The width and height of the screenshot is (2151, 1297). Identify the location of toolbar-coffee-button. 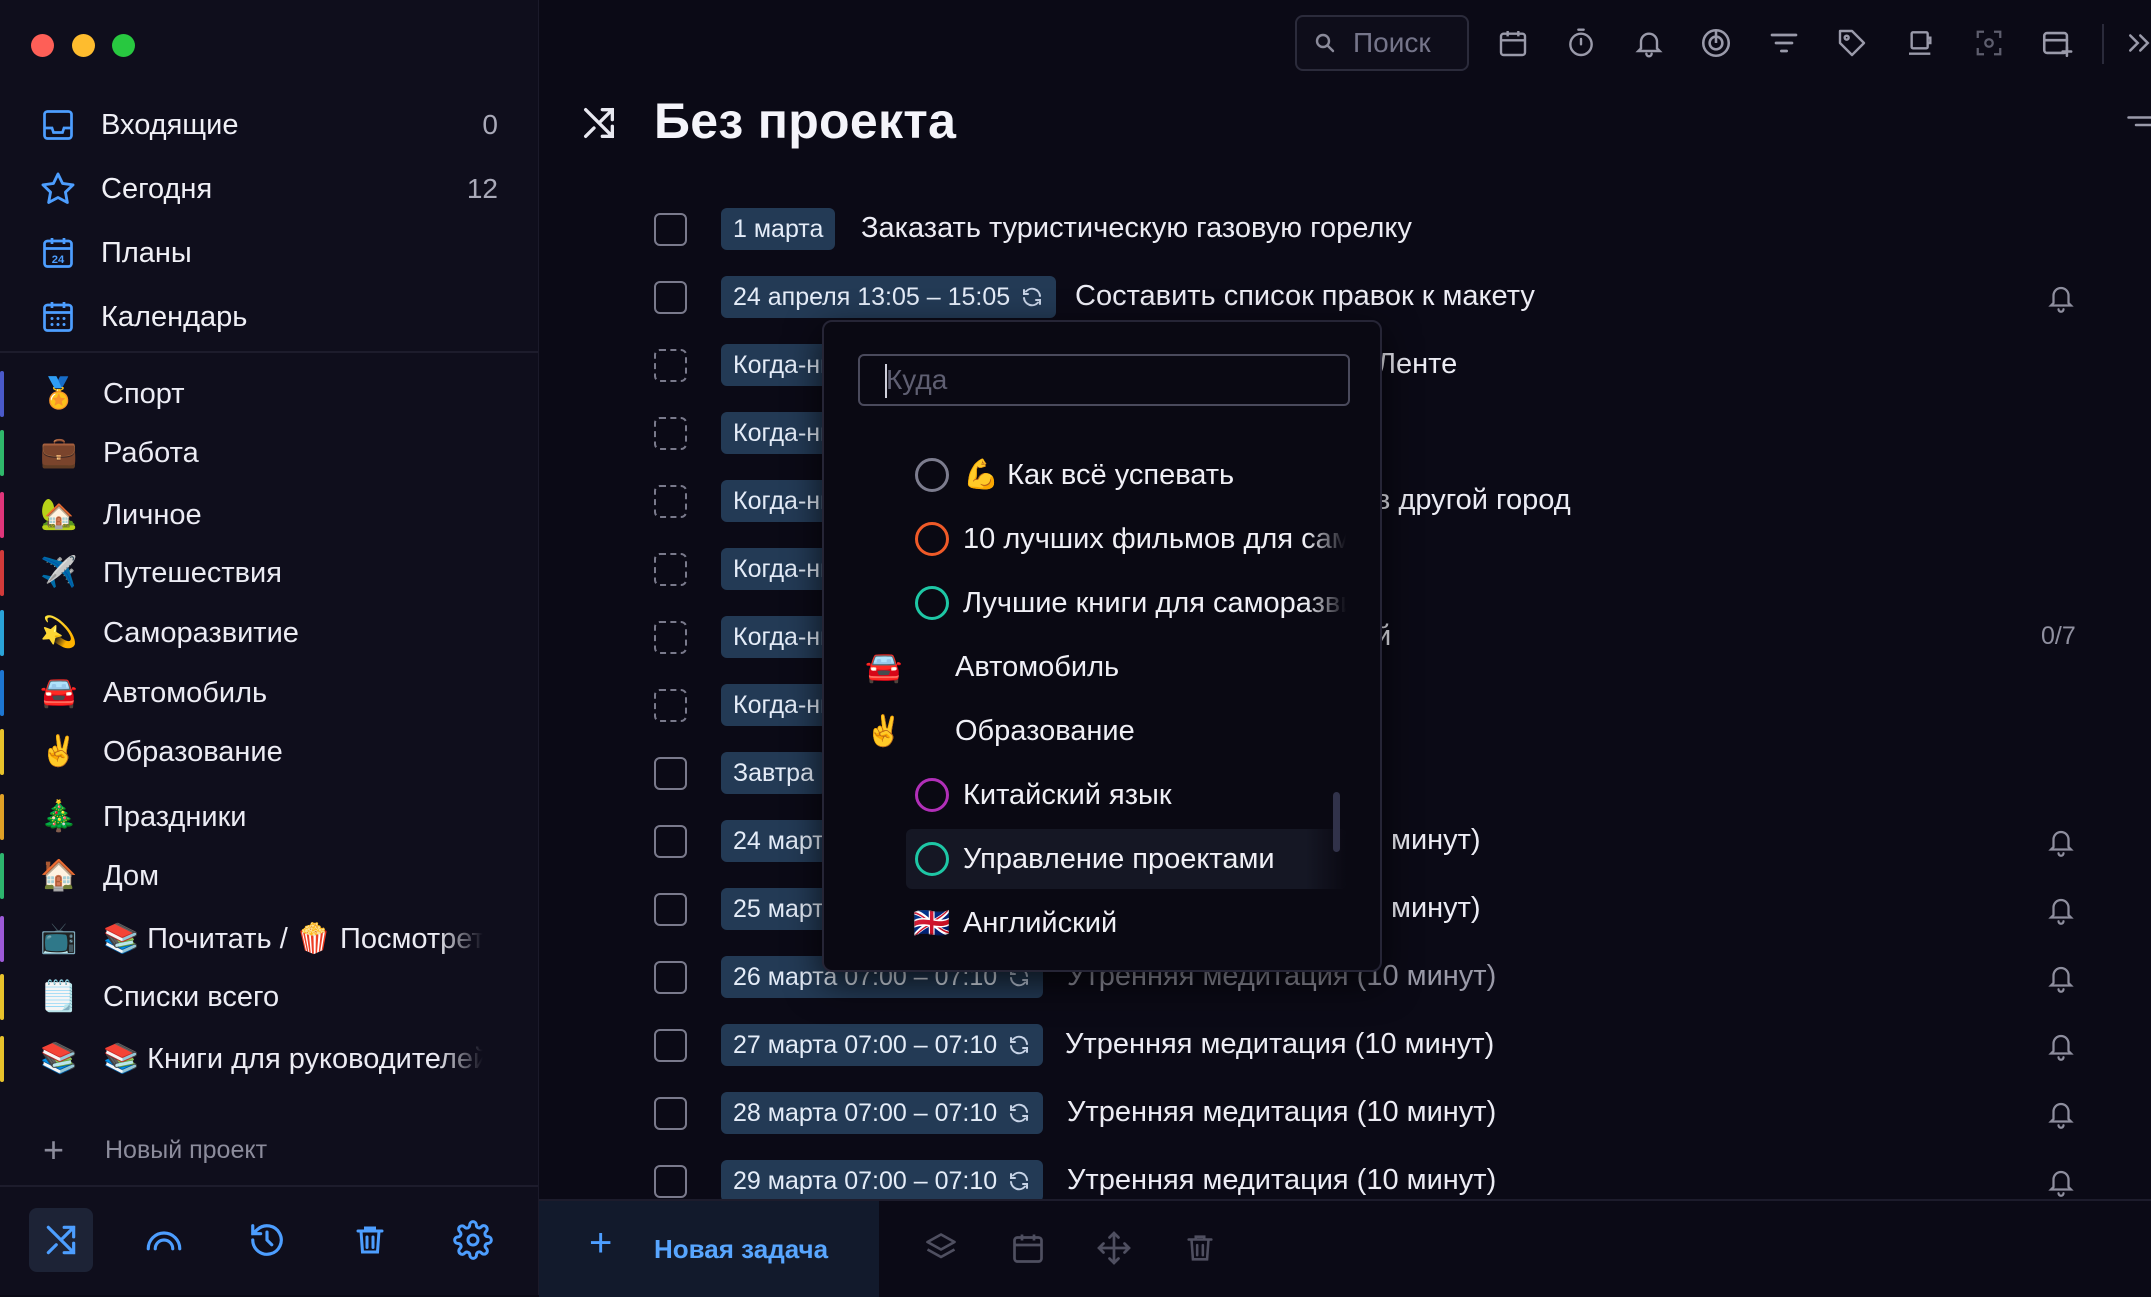
(1921, 43).